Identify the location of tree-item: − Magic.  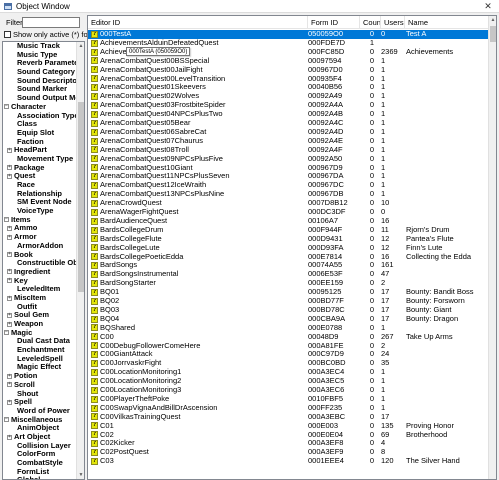
(40, 333).